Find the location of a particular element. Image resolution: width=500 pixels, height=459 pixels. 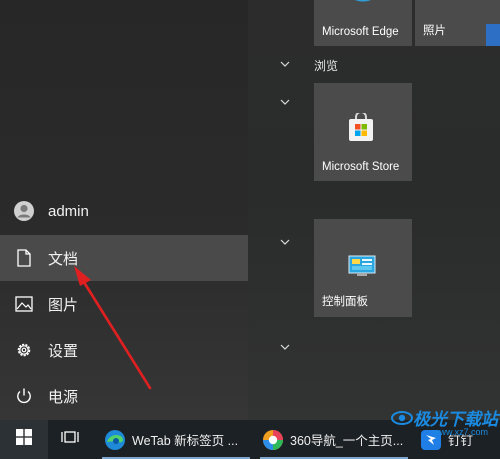

user-icon is located at coordinates (24, 211).